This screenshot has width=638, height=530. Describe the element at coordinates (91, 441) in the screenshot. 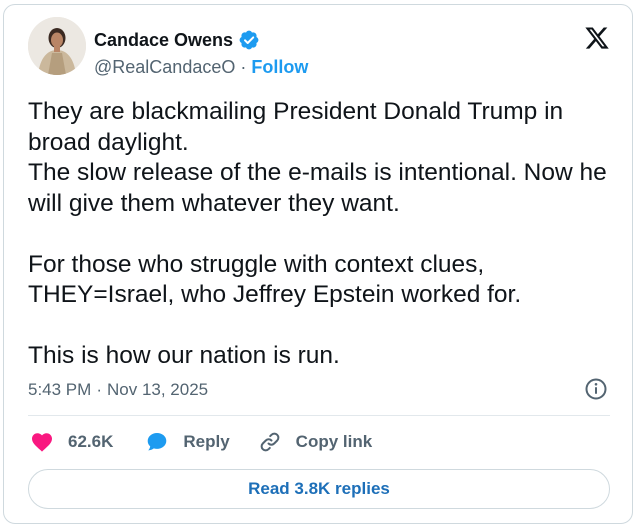

I see `like-count: 62.6K` at that location.